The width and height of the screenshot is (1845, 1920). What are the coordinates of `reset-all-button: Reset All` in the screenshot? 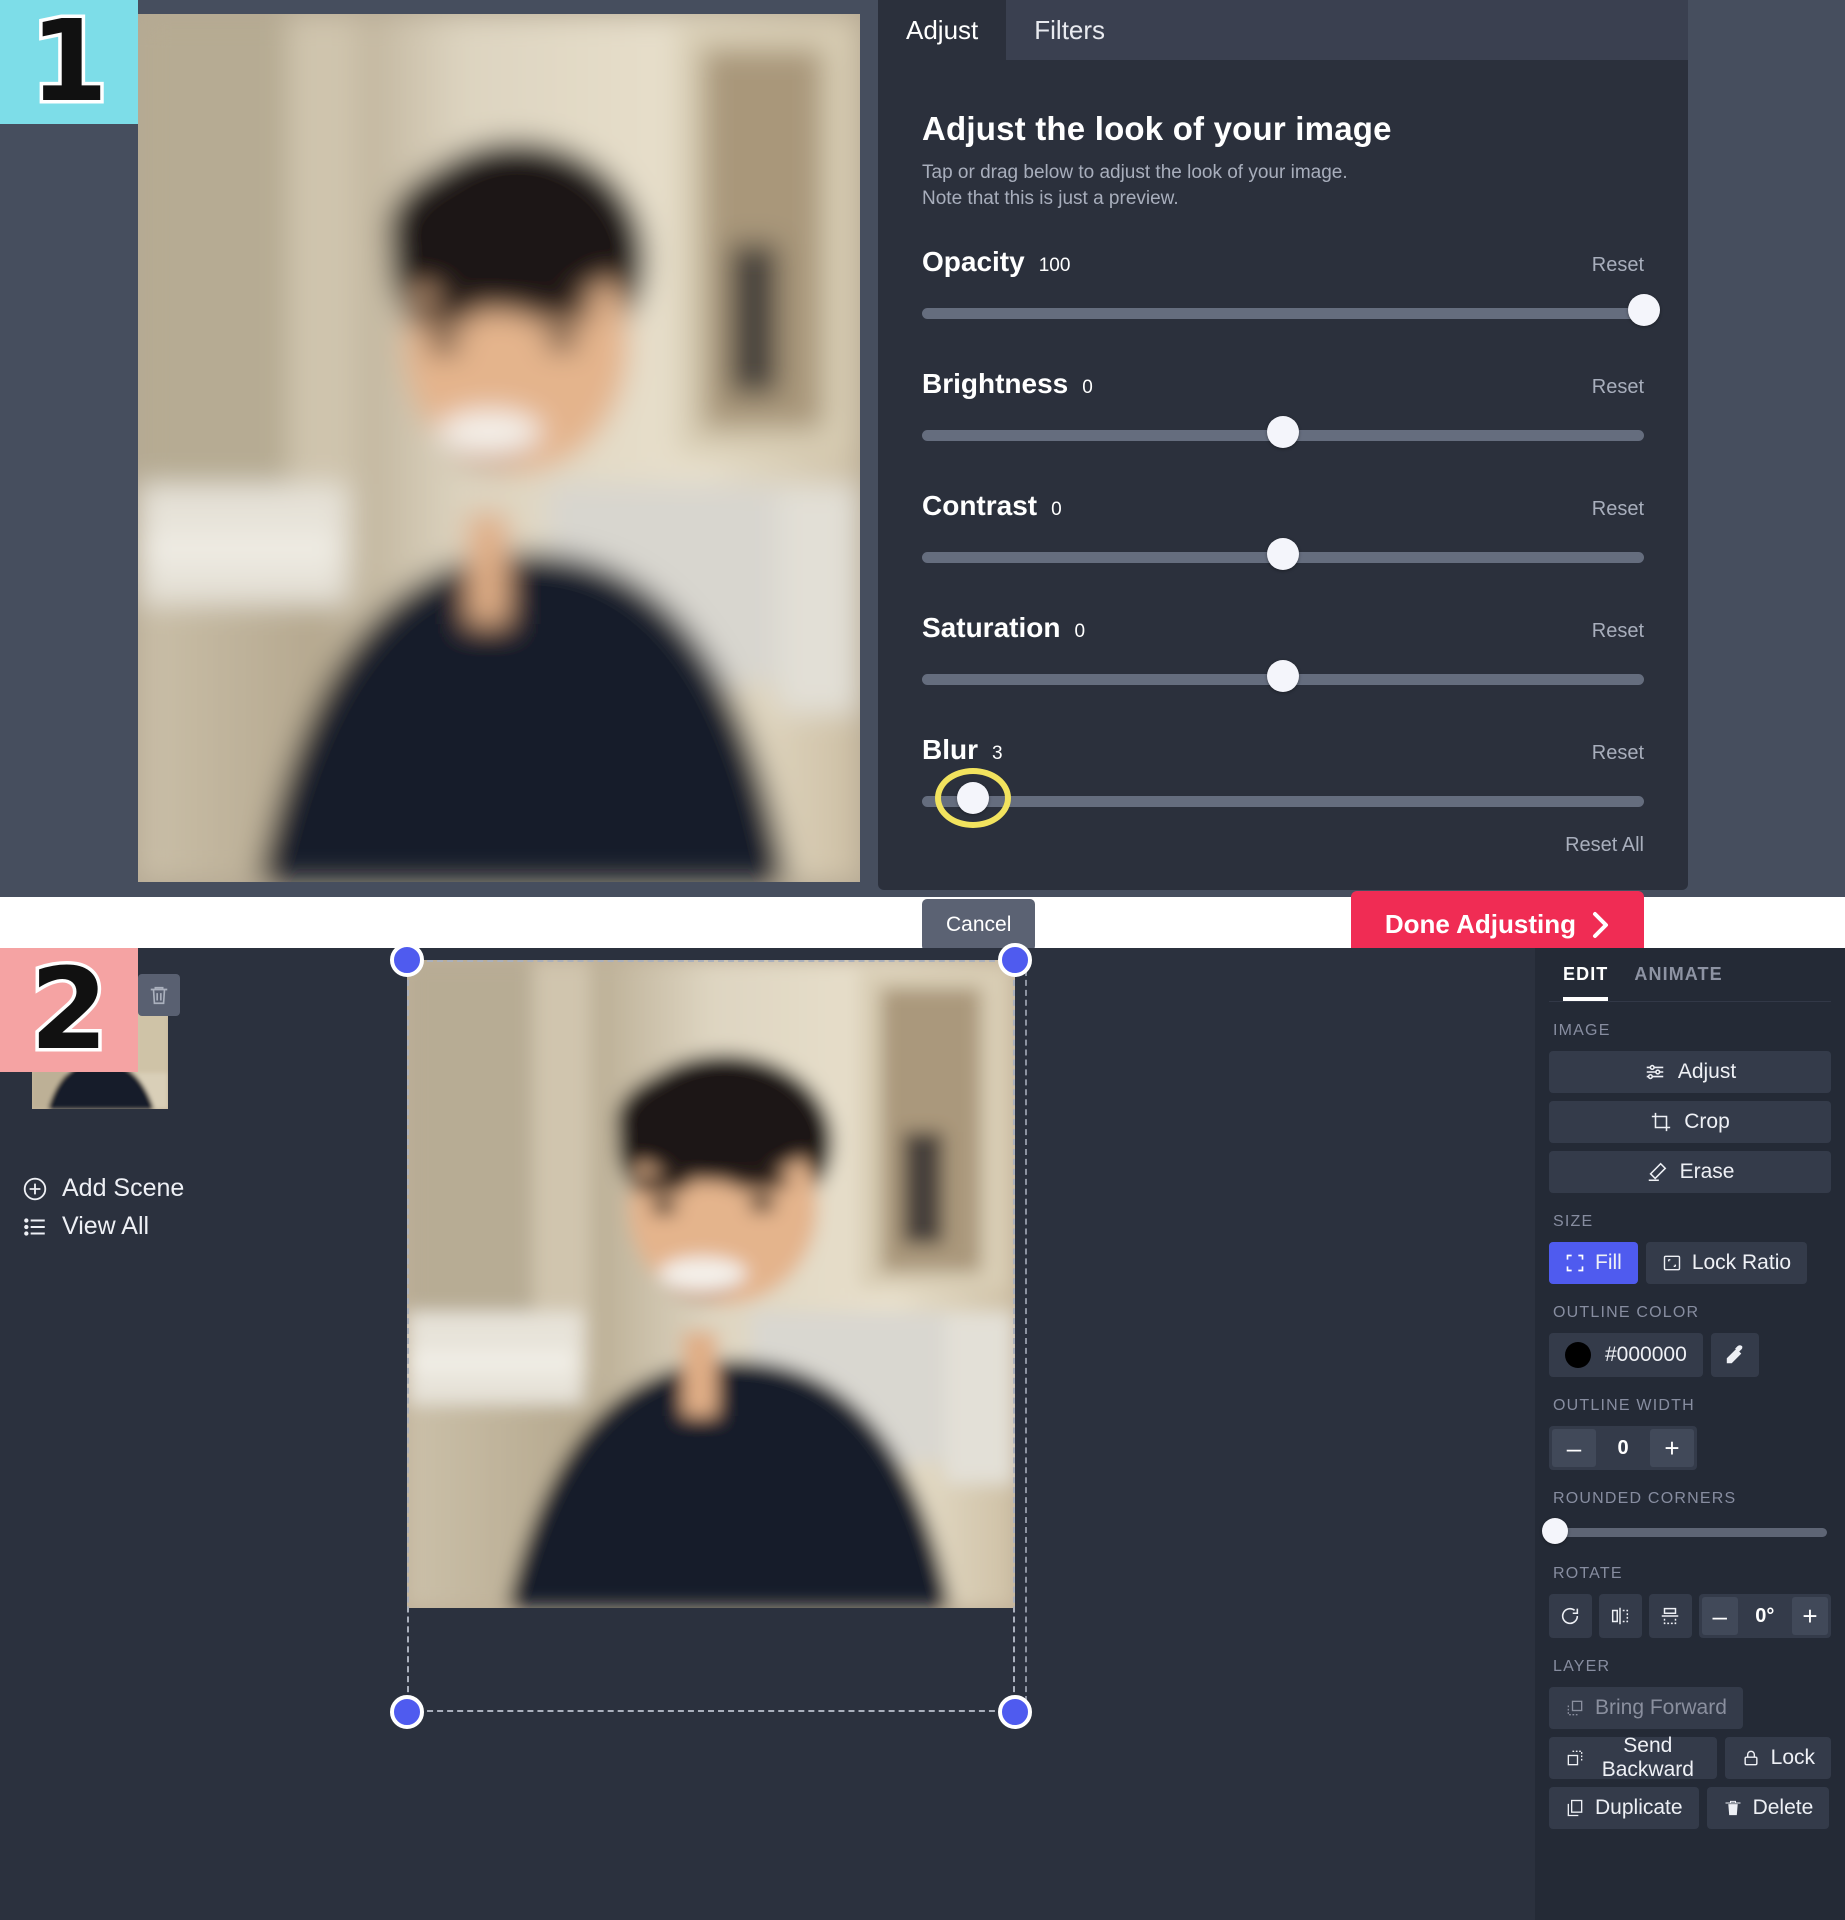 It's located at (1283, 845).